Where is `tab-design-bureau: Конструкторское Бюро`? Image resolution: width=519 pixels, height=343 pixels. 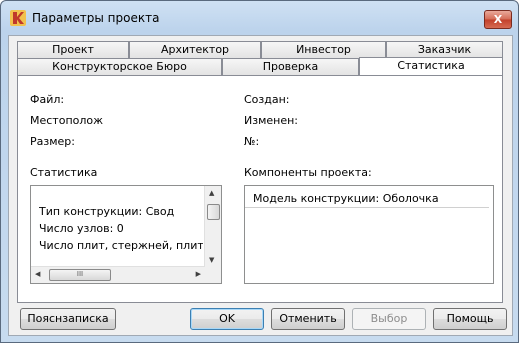
tab-design-bureau: Конструкторское Бюро is located at coordinates (119, 66).